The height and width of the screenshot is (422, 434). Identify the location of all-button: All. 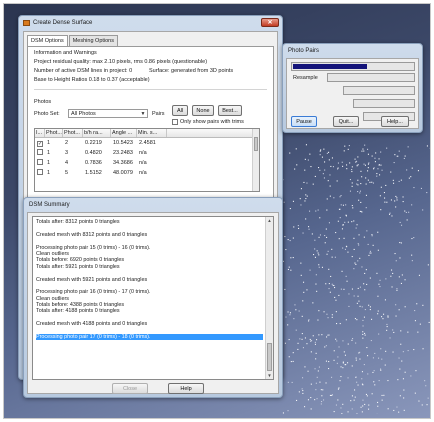
(180, 110).